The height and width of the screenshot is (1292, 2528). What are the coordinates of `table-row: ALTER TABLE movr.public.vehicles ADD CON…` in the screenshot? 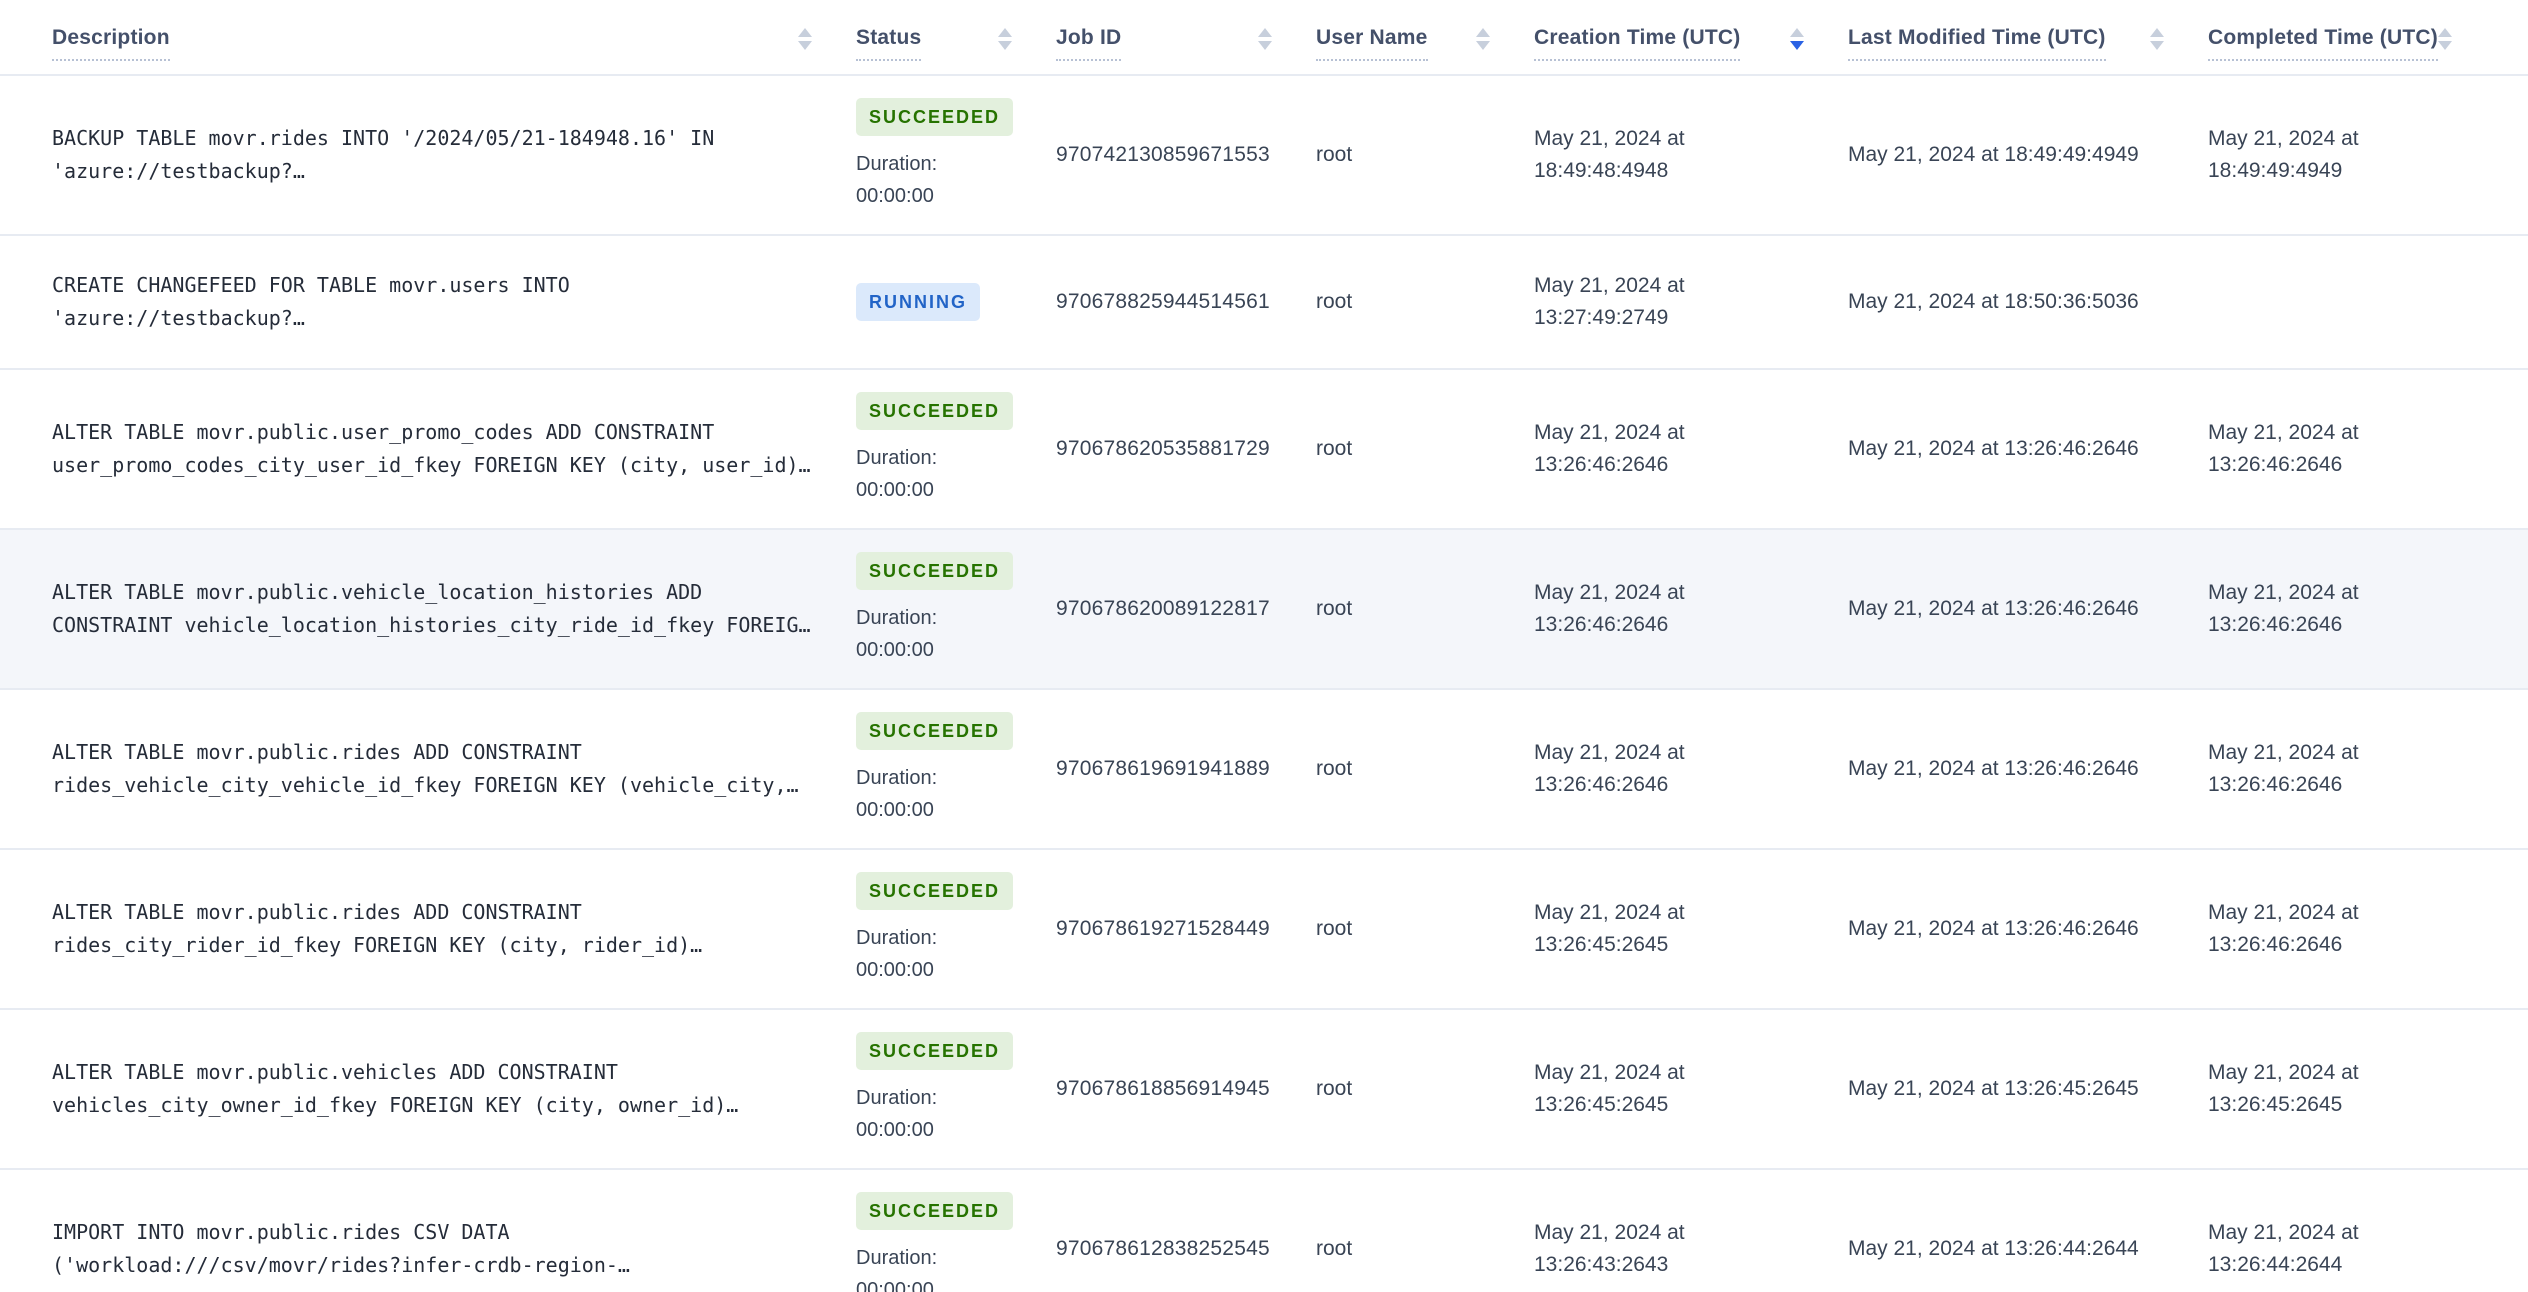 It's located at (1264, 1090).